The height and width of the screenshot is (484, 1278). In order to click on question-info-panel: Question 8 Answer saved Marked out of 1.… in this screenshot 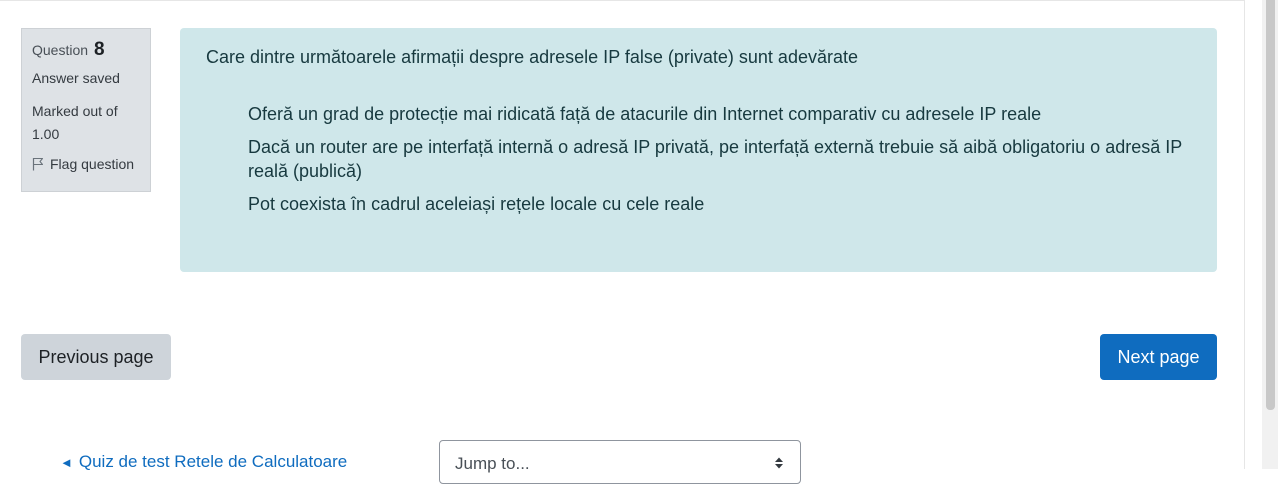, I will do `click(86, 110)`.